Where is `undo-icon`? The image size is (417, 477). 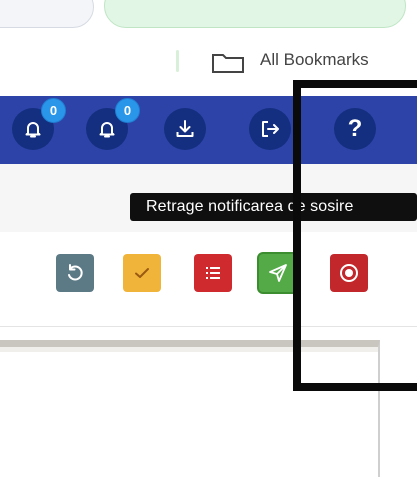 undo-icon is located at coordinates (75, 272).